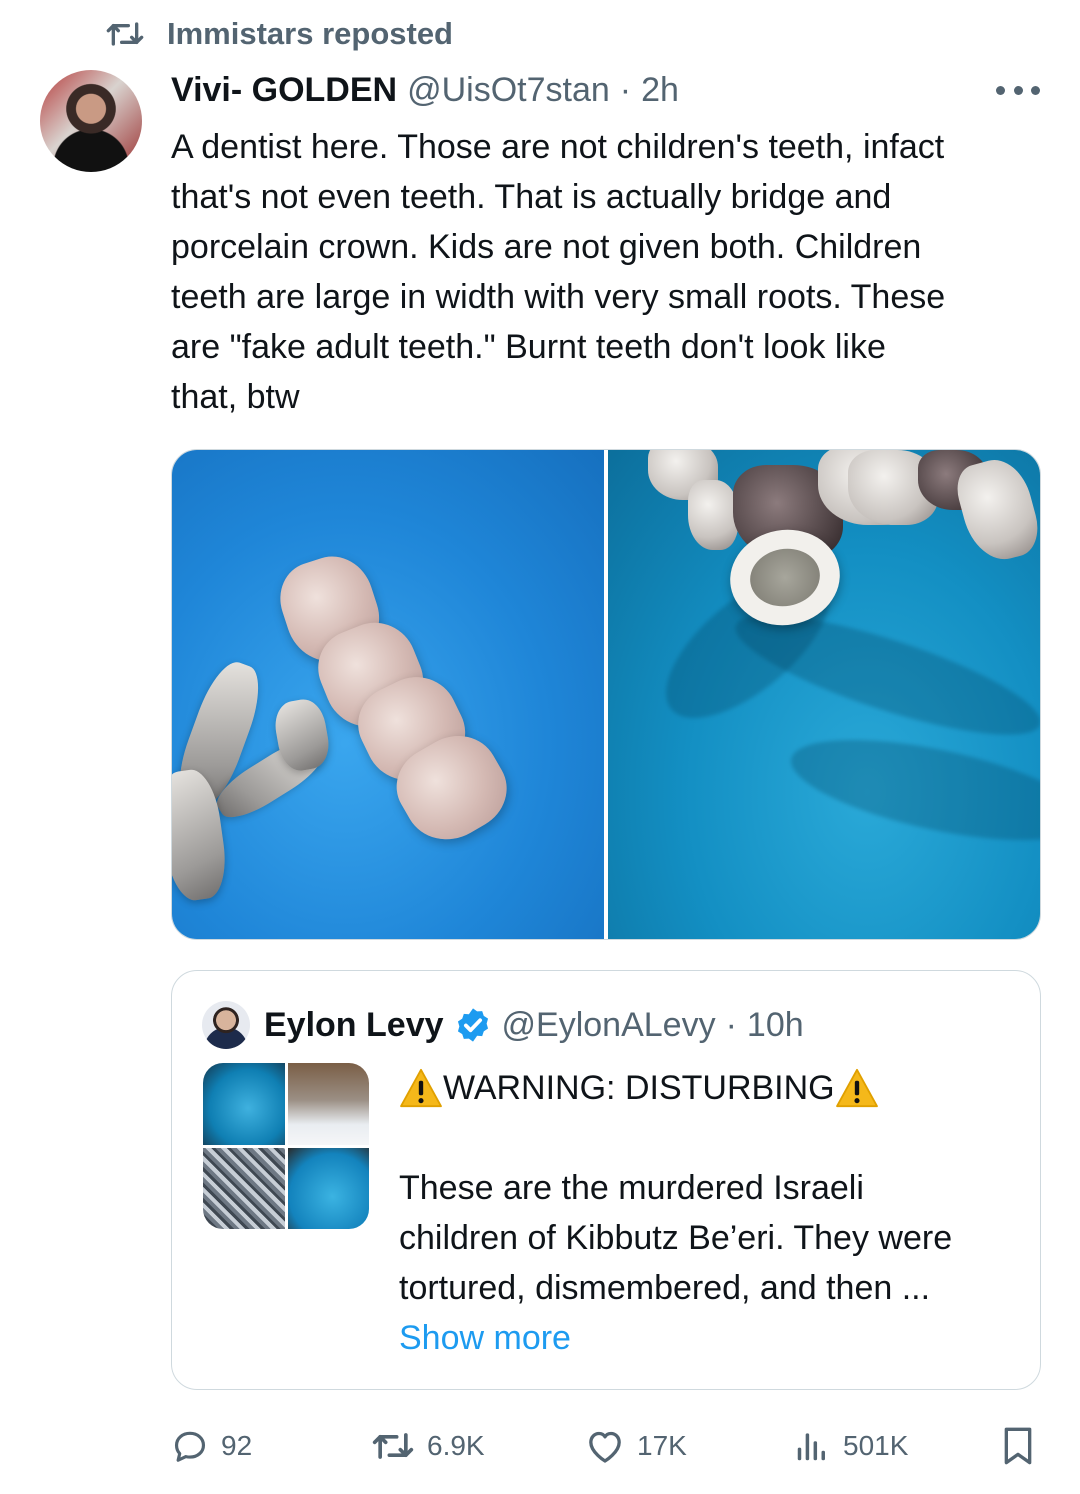 This screenshot has width=1080, height=1494. I want to click on repost-button: 6.9K, so click(428, 1446).